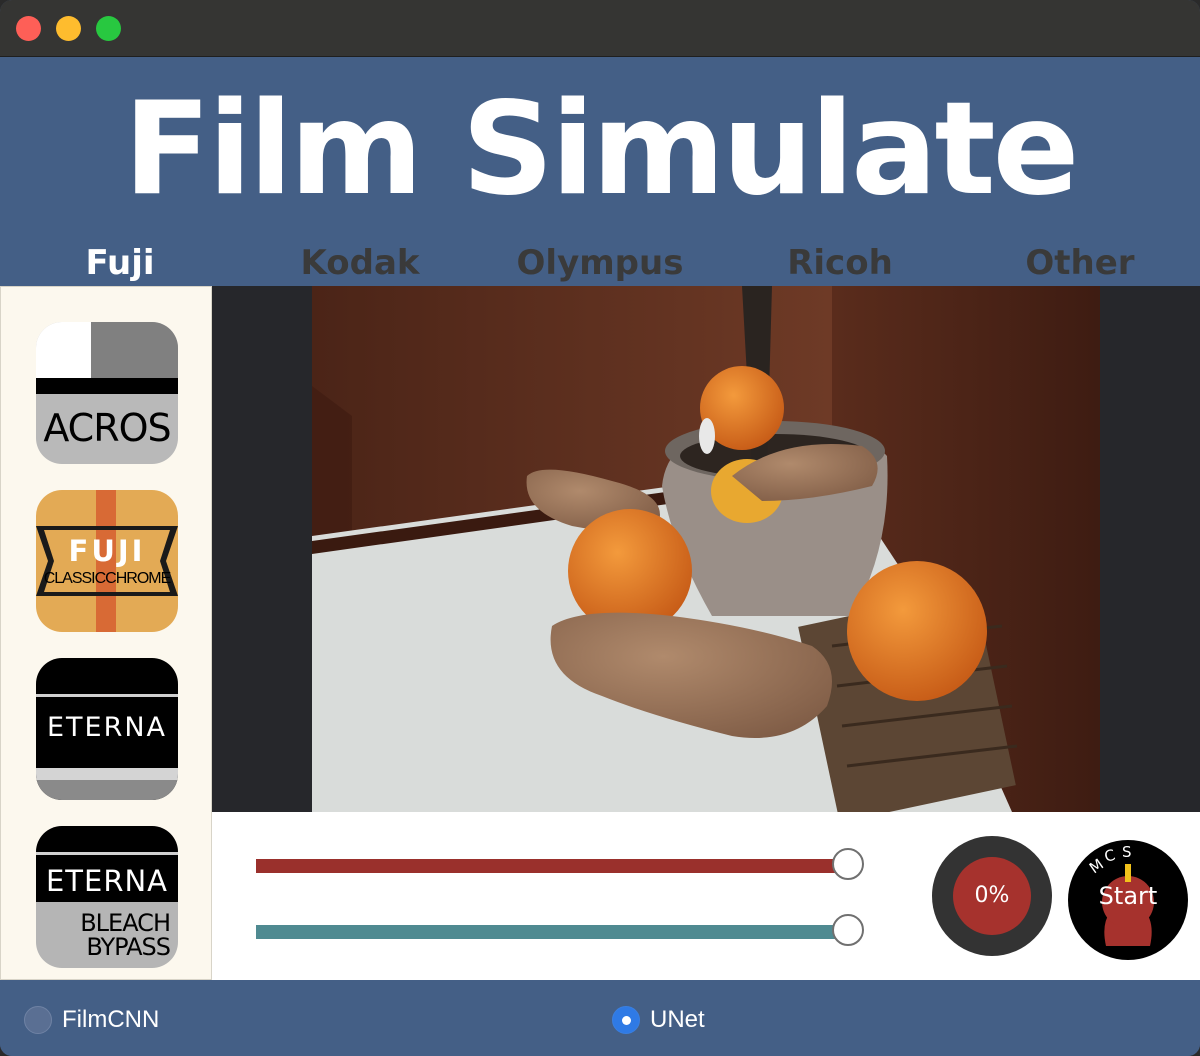 This screenshot has width=1200, height=1056. I want to click on close-window-button, so click(28, 28).